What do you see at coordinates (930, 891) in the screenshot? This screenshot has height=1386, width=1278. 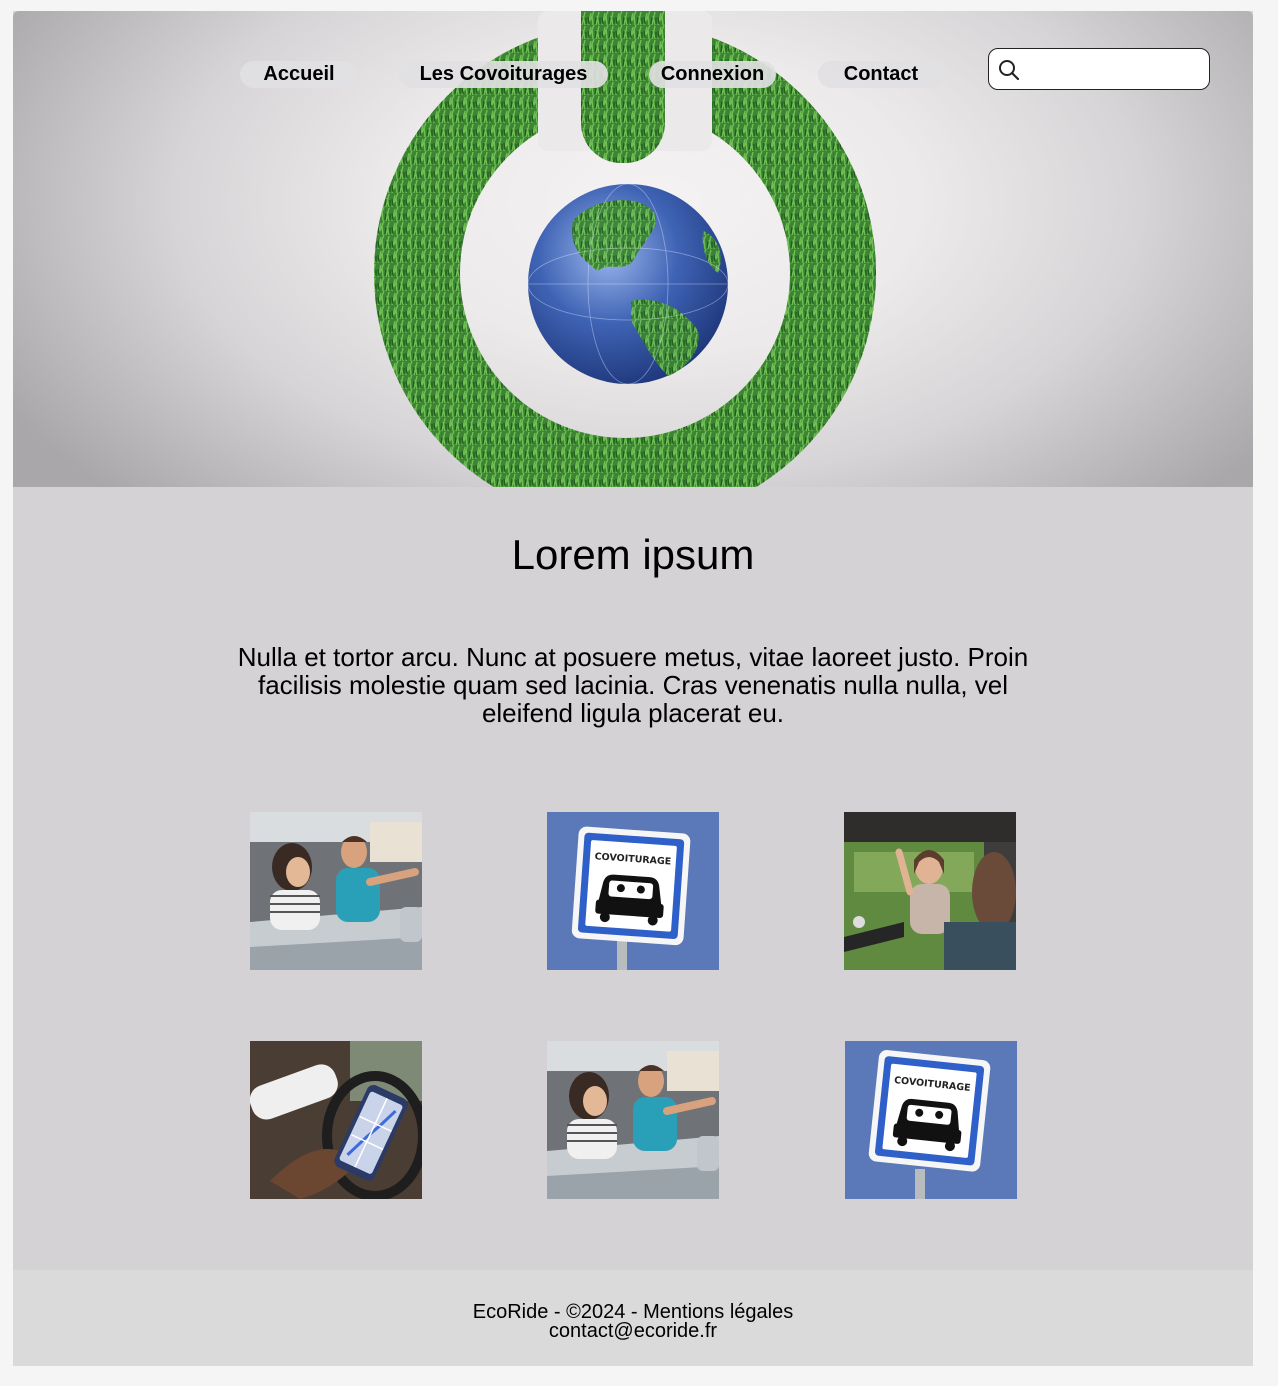 I see `photo-woman-waving-car` at bounding box center [930, 891].